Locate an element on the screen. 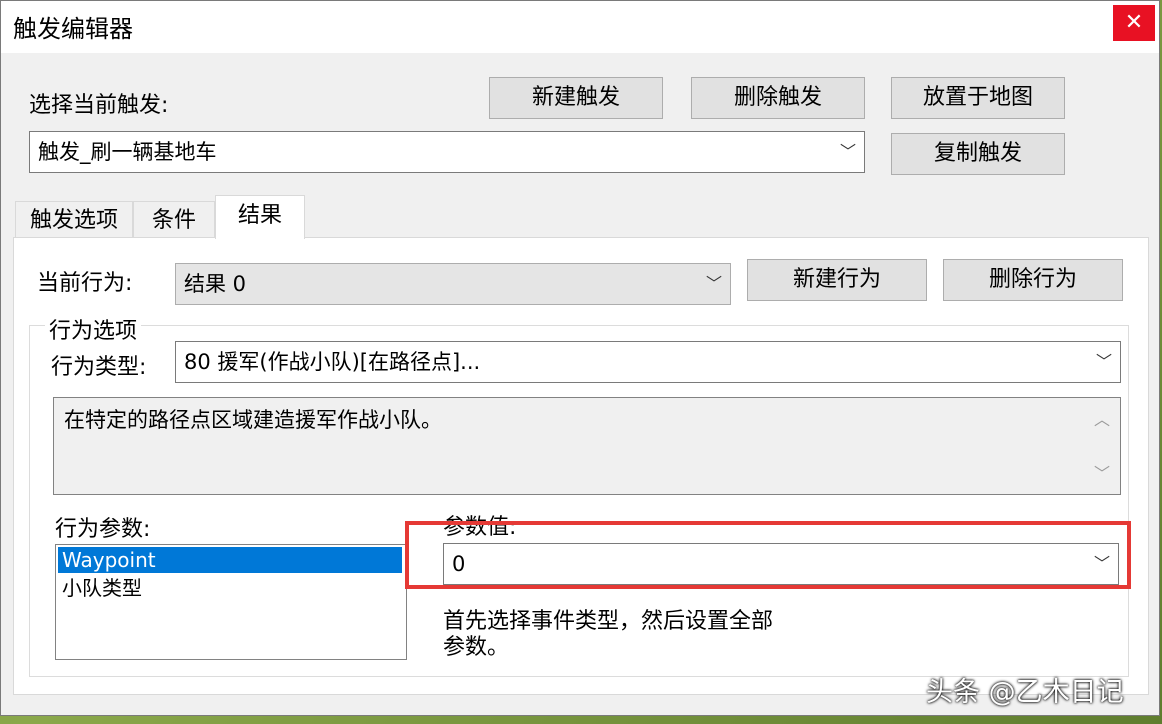 This screenshot has width=1162, height=724. window-title: 触发编辑器 is located at coordinates (73, 29).